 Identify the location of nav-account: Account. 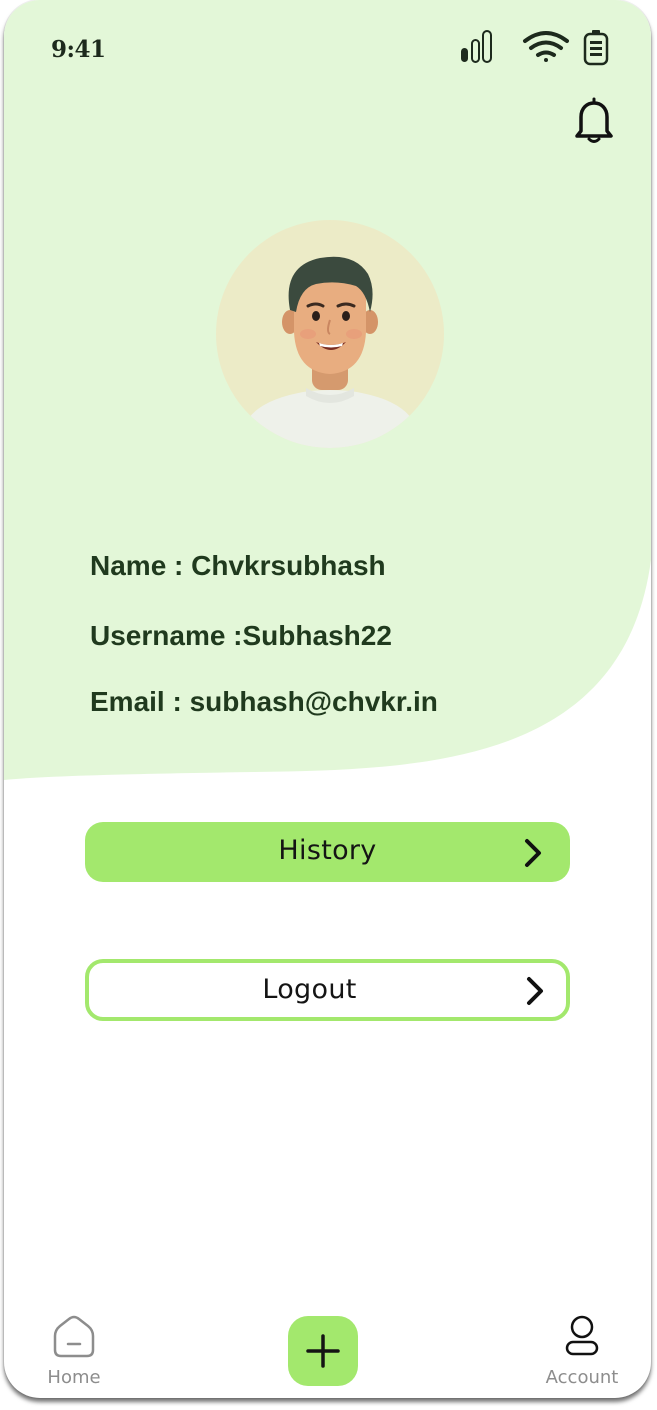
(582, 1352).